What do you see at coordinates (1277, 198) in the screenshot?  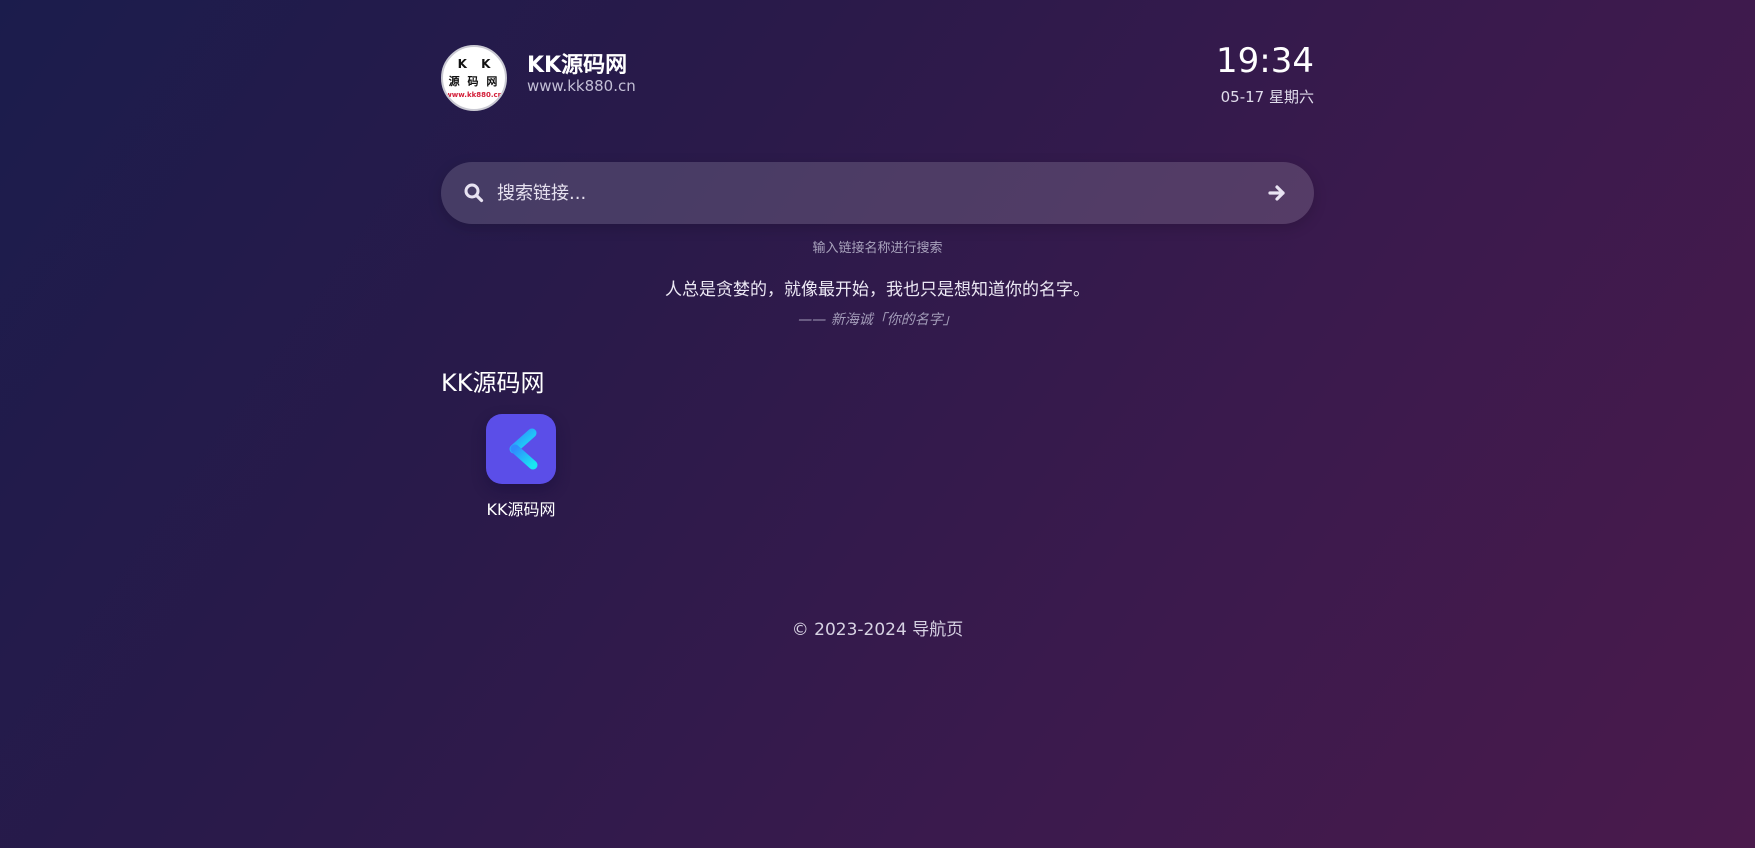 I see `arrow-right-icon` at bounding box center [1277, 198].